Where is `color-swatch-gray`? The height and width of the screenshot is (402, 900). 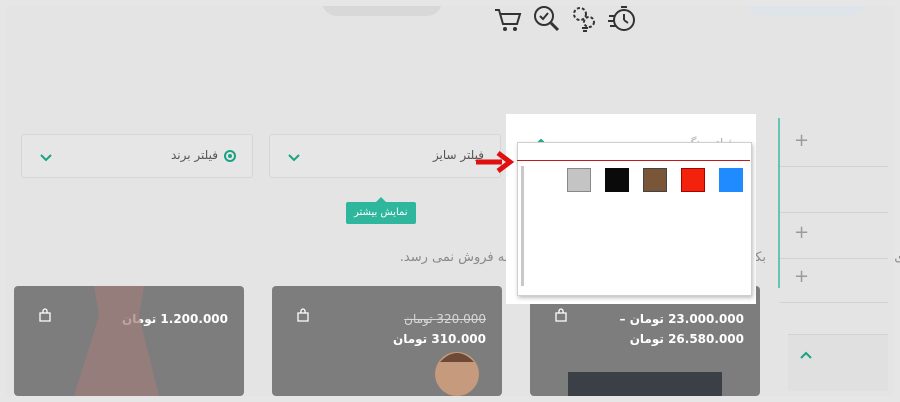
color-swatch-gray is located at coordinates (579, 180).